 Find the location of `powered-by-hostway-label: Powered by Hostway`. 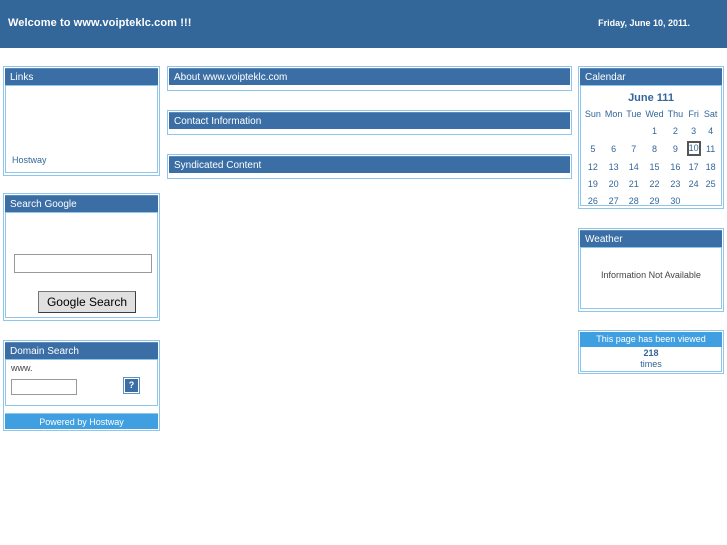

powered-by-hostway-label: Powered by Hostway is located at coordinates (81, 421).